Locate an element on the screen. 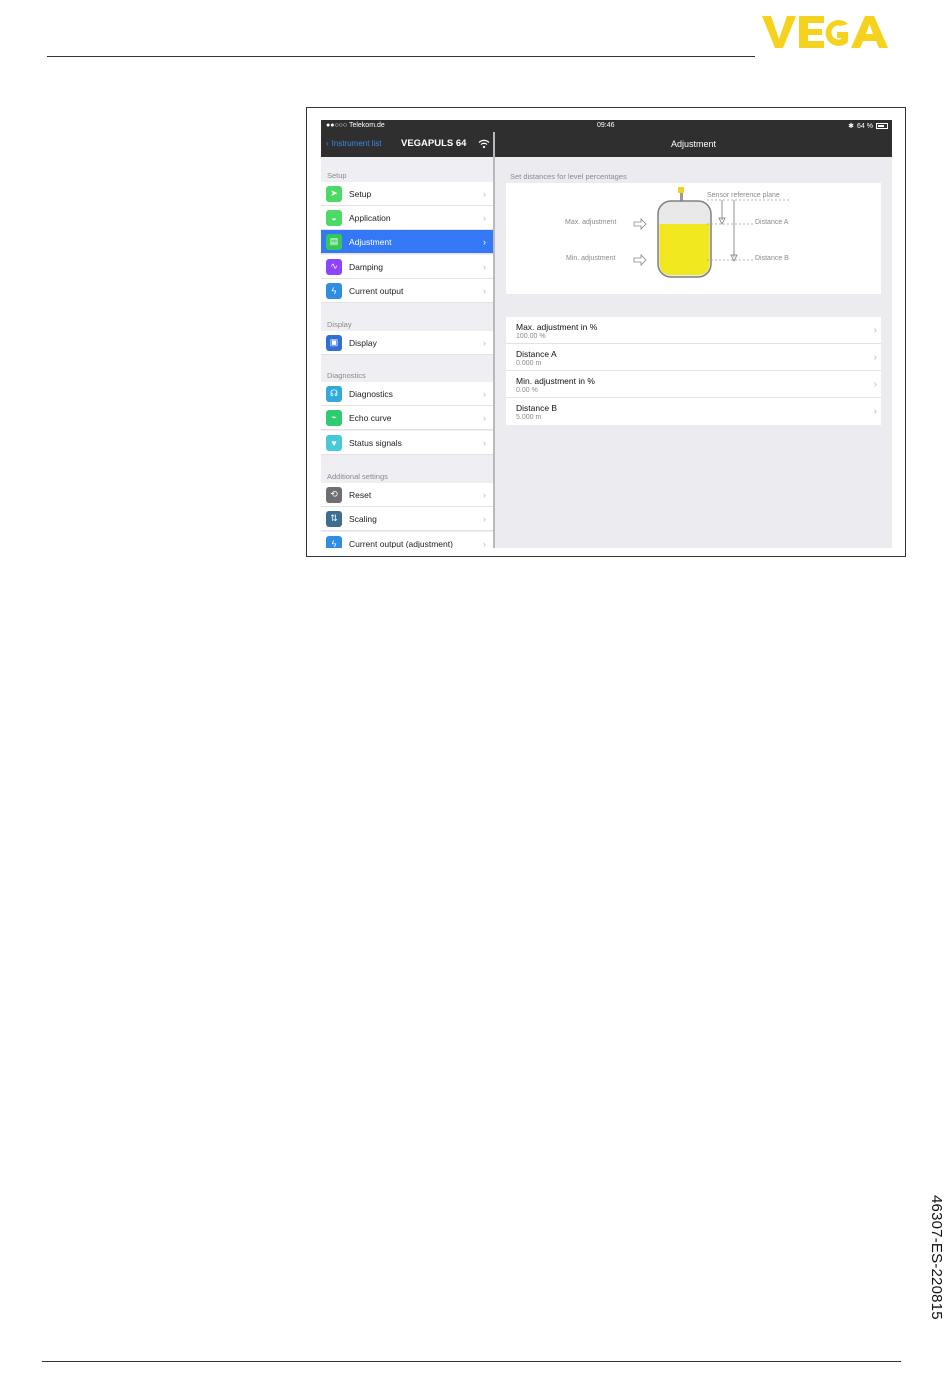 The image size is (950, 1383). status-bar: ●●○○○ Telekom.de 09:46 ✱ 64 % is located at coordinates (606, 126).